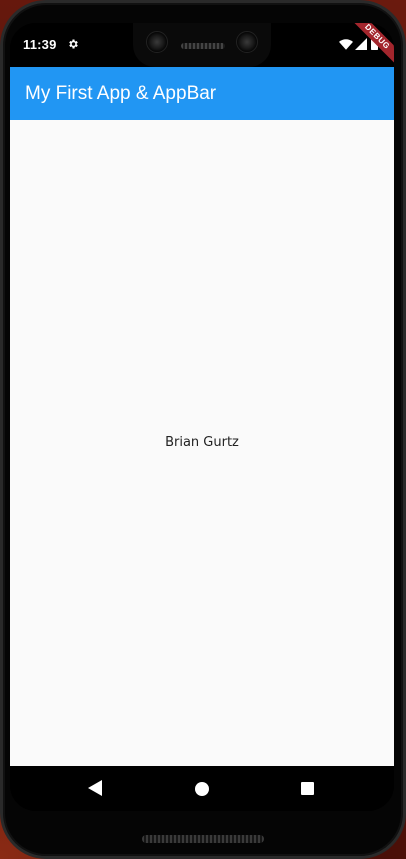 The width and height of the screenshot is (406, 859). What do you see at coordinates (247, 42) in the screenshot?
I see `front-camera-right` at bounding box center [247, 42].